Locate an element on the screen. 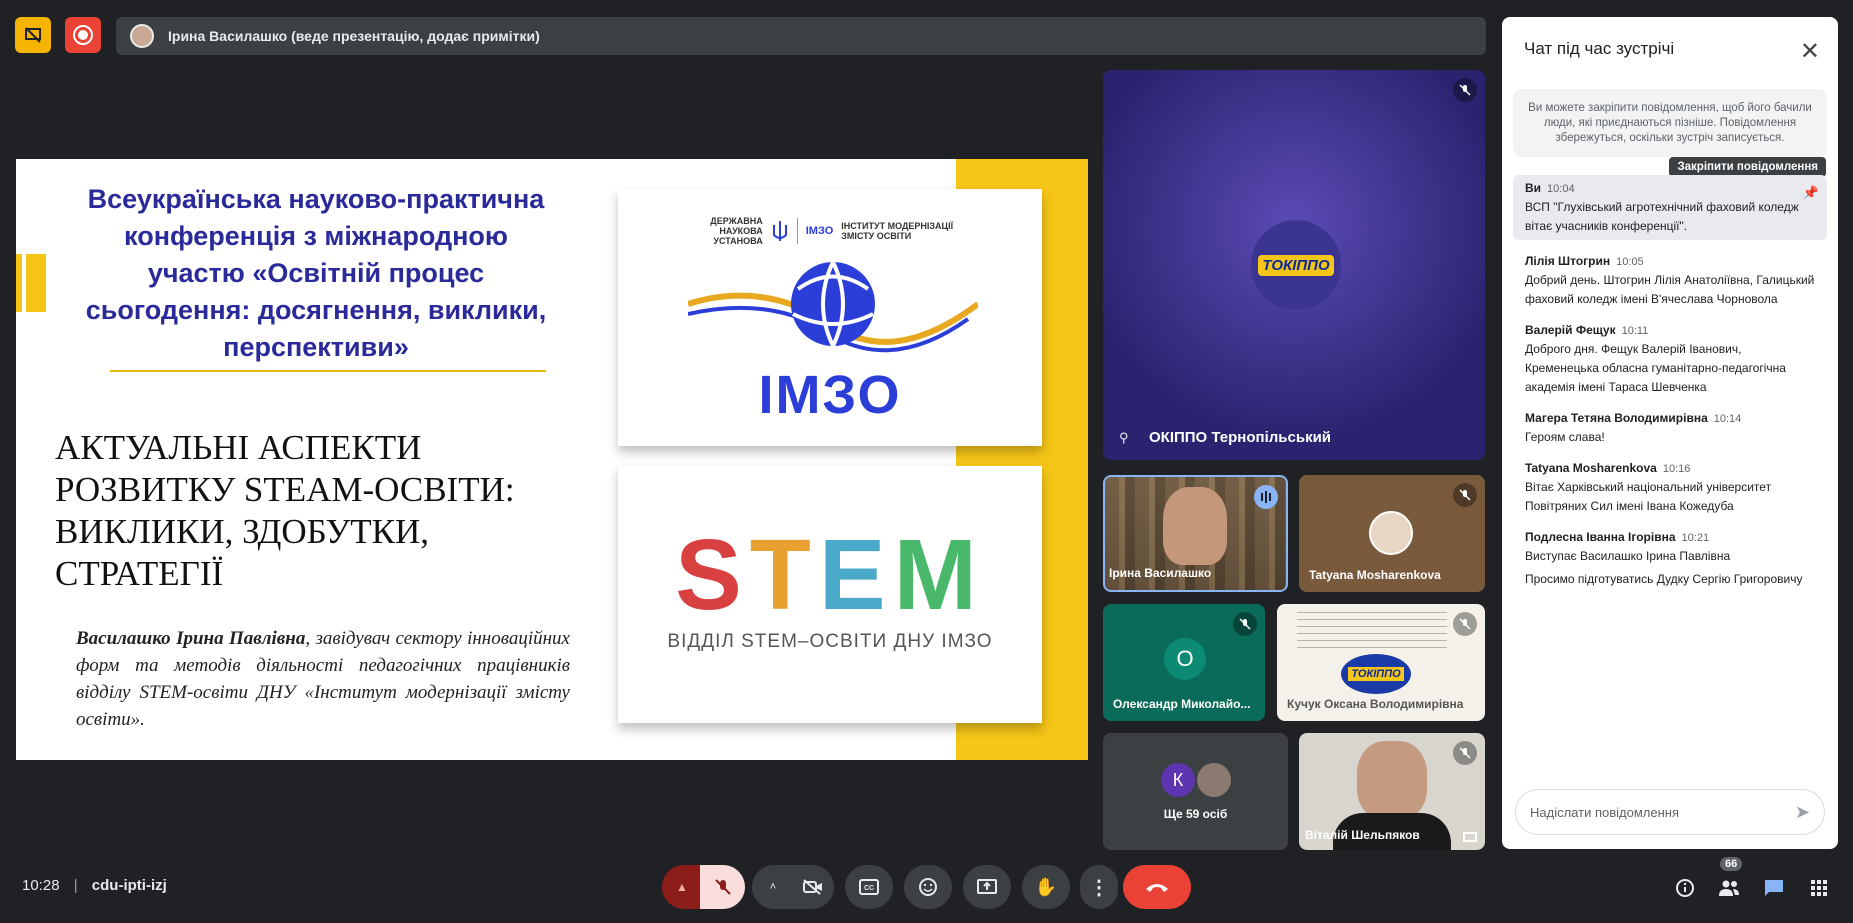 The image size is (1853, 923). more-vert-icon: ⋮ is located at coordinates (1099, 887).